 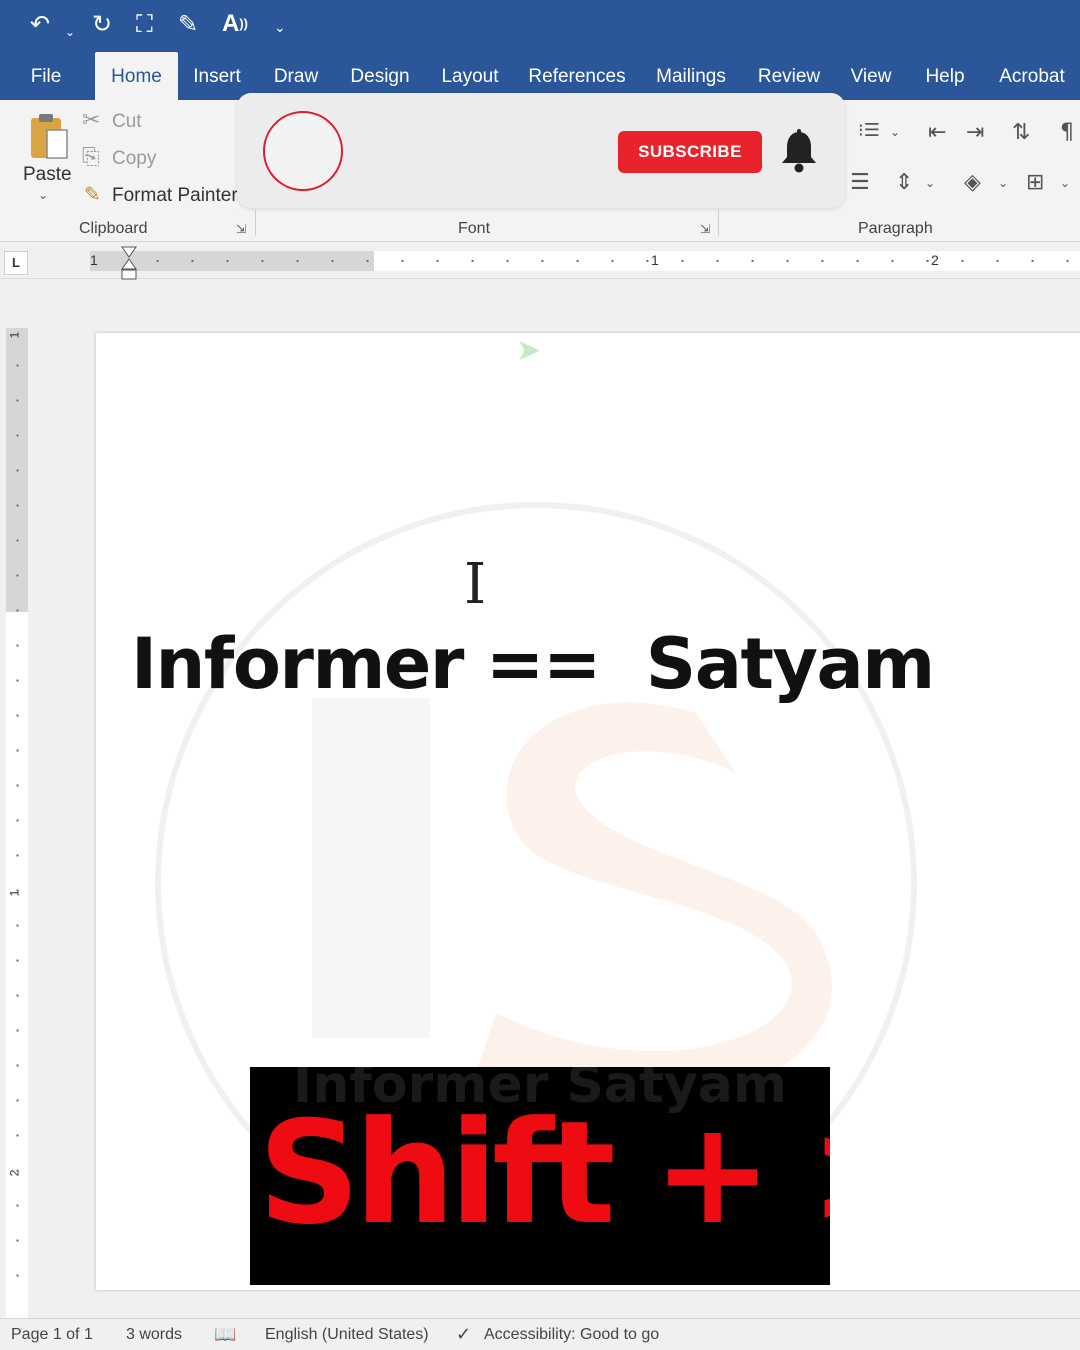 I want to click on clipboard-group-label: Clipboard, so click(x=113, y=228).